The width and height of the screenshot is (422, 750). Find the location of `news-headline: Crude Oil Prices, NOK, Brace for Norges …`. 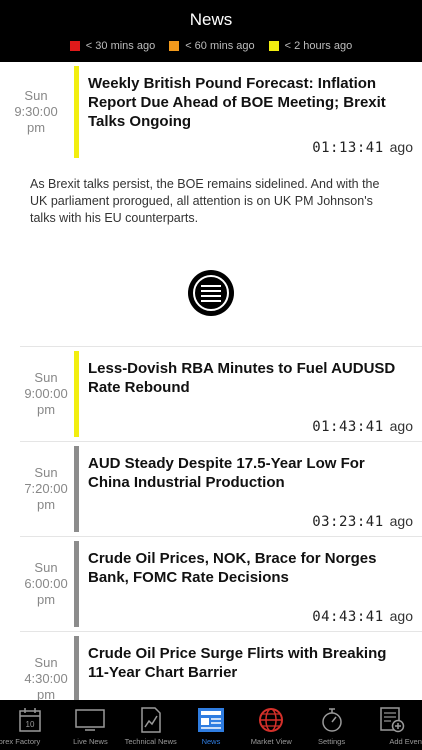

news-headline: Crude Oil Prices, NOK, Brace for Norges … is located at coordinates (249, 568).